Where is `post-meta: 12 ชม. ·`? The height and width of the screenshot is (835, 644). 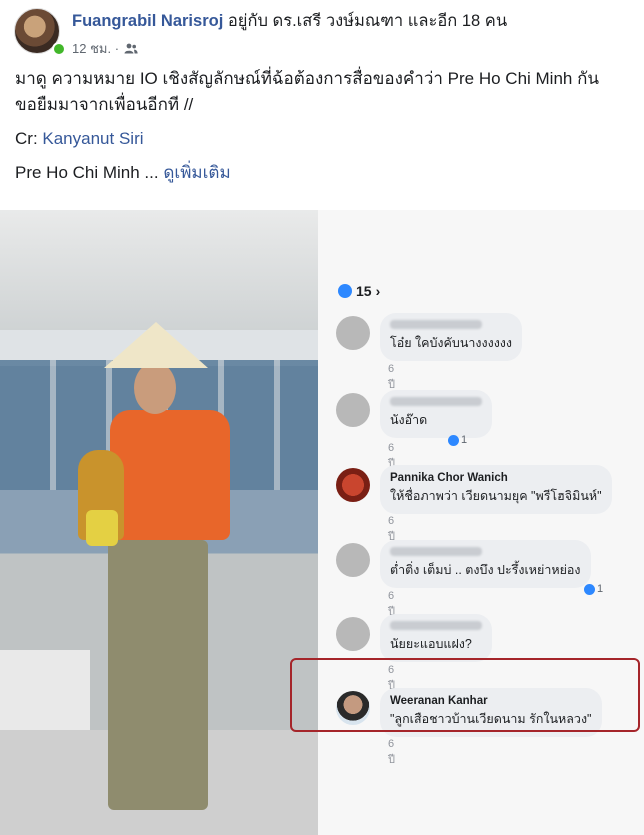 post-meta: 12 ชม. · is located at coordinates (105, 48).